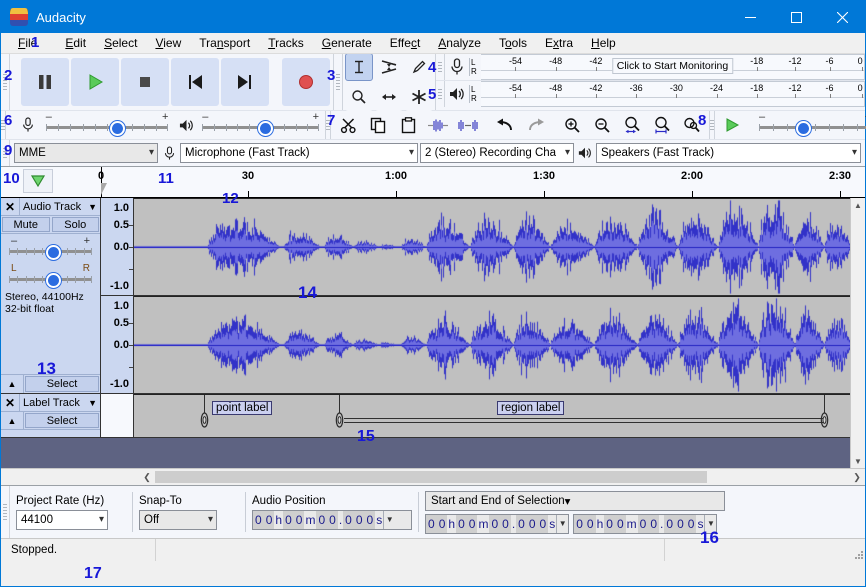  I want to click on waveform-channel-left, so click(499, 247).